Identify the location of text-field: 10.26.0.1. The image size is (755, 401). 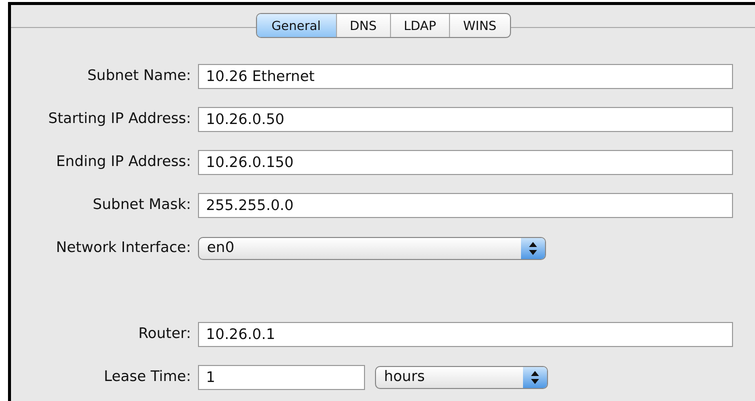
(465, 334).